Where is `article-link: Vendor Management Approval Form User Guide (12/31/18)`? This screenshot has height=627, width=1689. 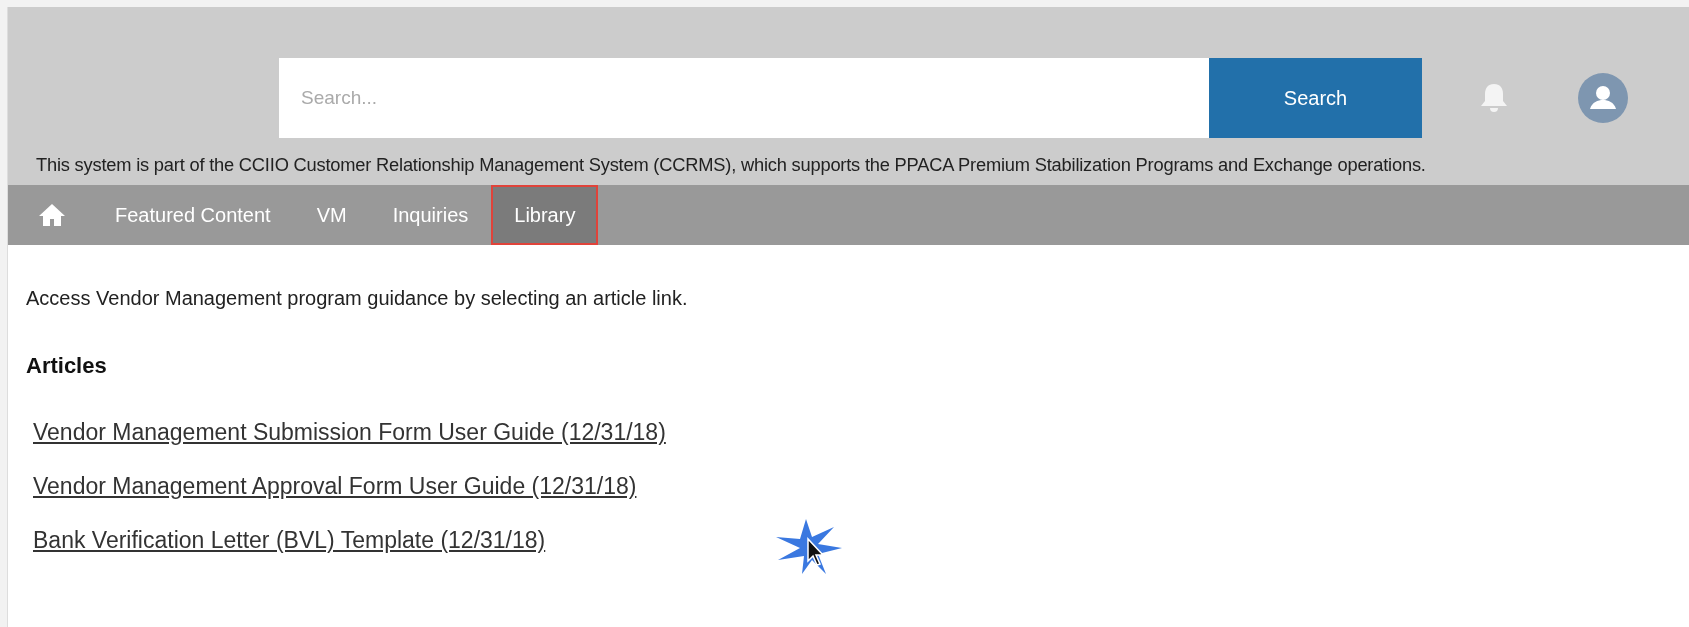
article-link: Vendor Management Approval Form User Guide (12/31/18) is located at coordinates (335, 486).